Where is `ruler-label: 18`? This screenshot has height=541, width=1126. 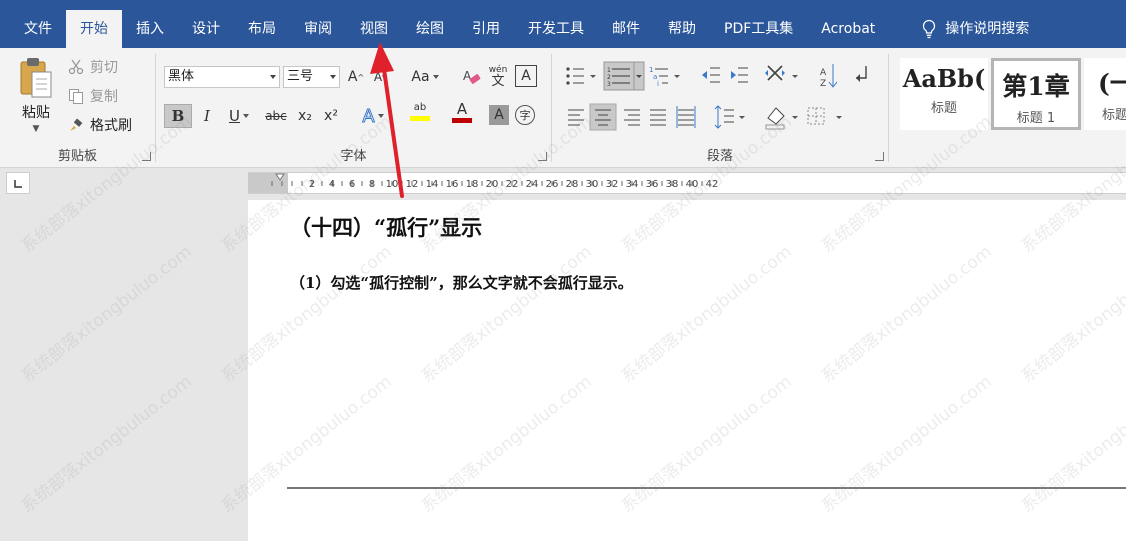 ruler-label: 18 is located at coordinates (472, 184).